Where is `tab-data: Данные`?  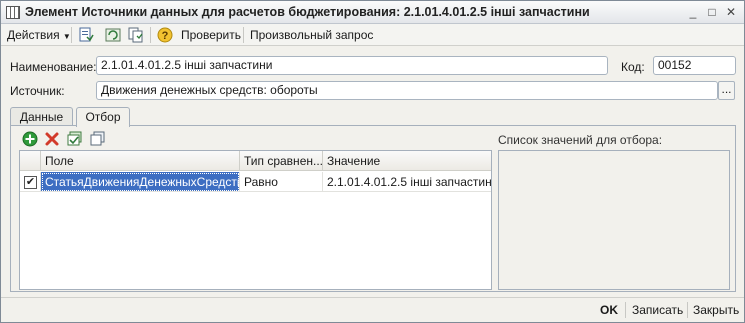 tab-data: Данные is located at coordinates (41, 116).